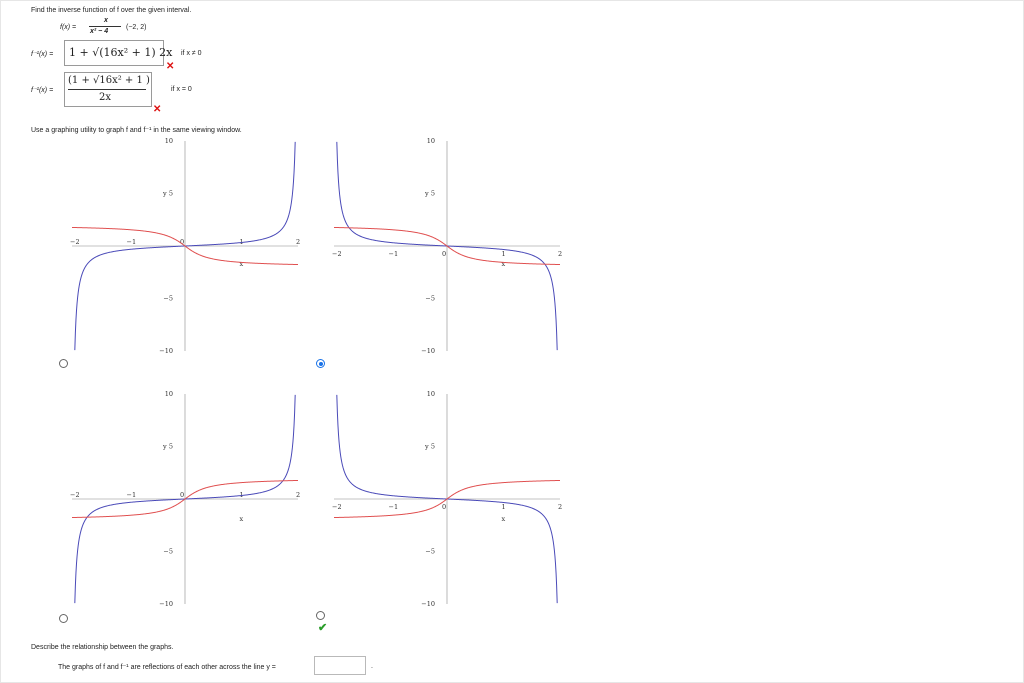 Image resolution: width=1024 pixels, height=683 pixels. What do you see at coordinates (447, 505) in the screenshot?
I see `graph-option-d: −2 −1 0 1 2105−5−10yx` at bounding box center [447, 505].